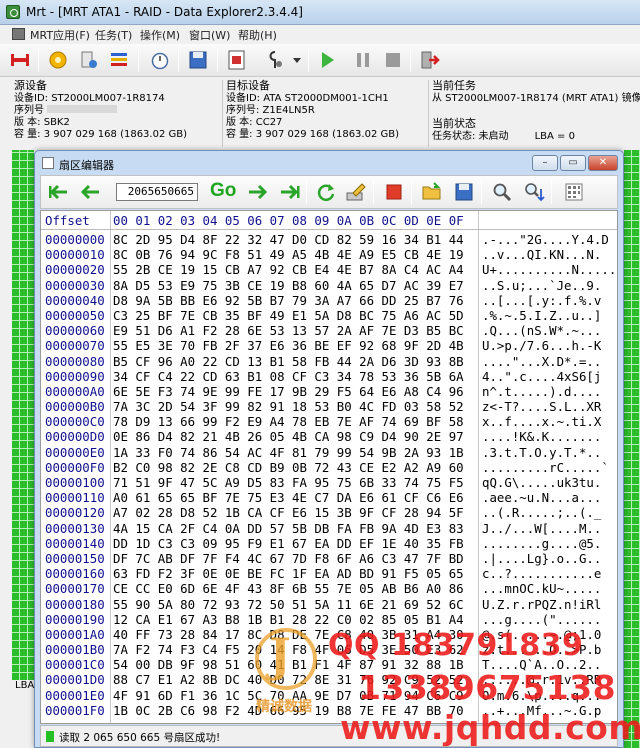 This screenshot has width=640, height=748. I want to click on row-ascii: ..S.u;...`Je..9., so click(541, 285).